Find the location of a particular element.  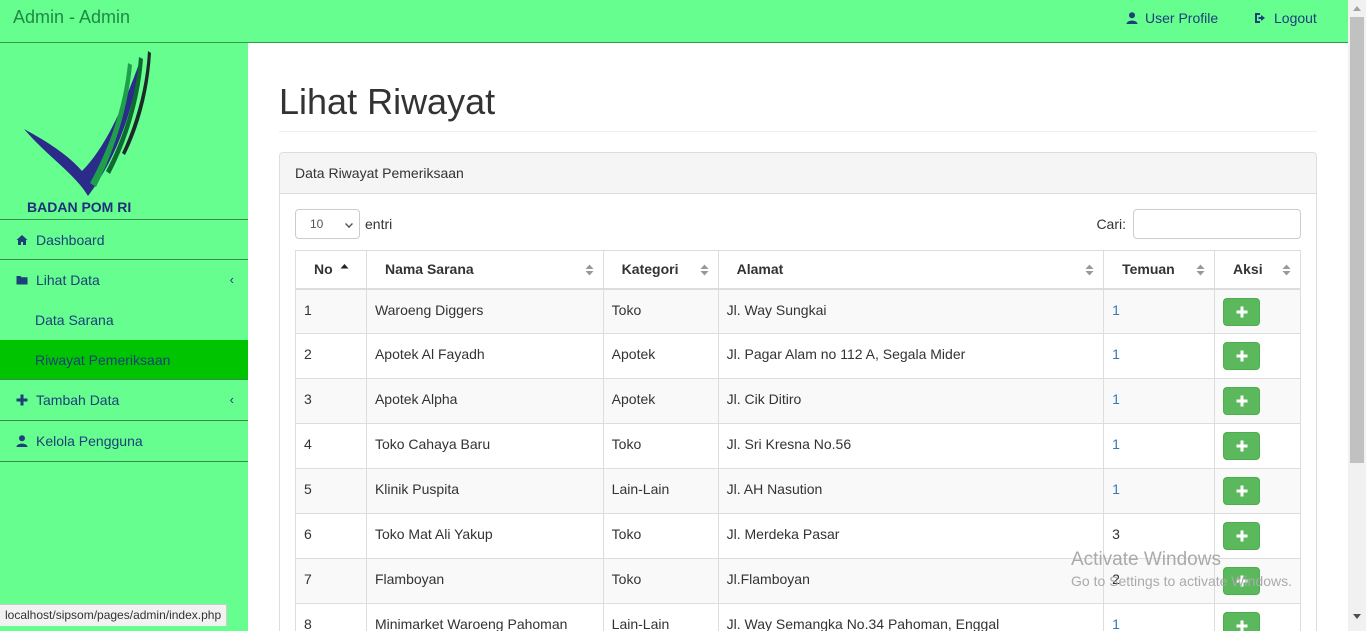

cell-no: 6 is located at coordinates (331, 536).